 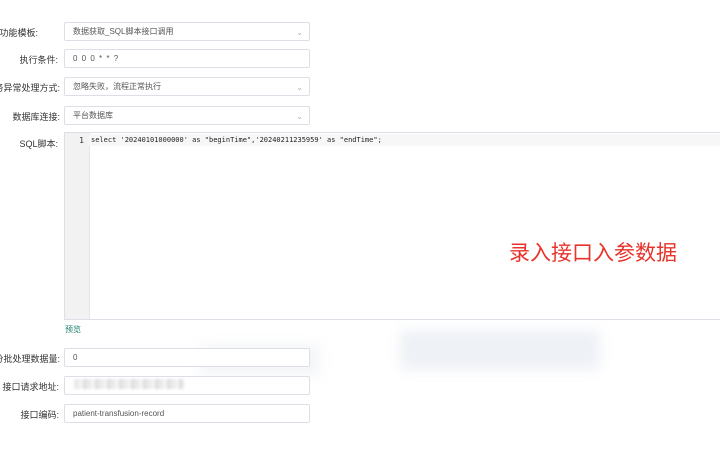 What do you see at coordinates (81, 140) in the screenshot?
I see `line-number: 1` at bounding box center [81, 140].